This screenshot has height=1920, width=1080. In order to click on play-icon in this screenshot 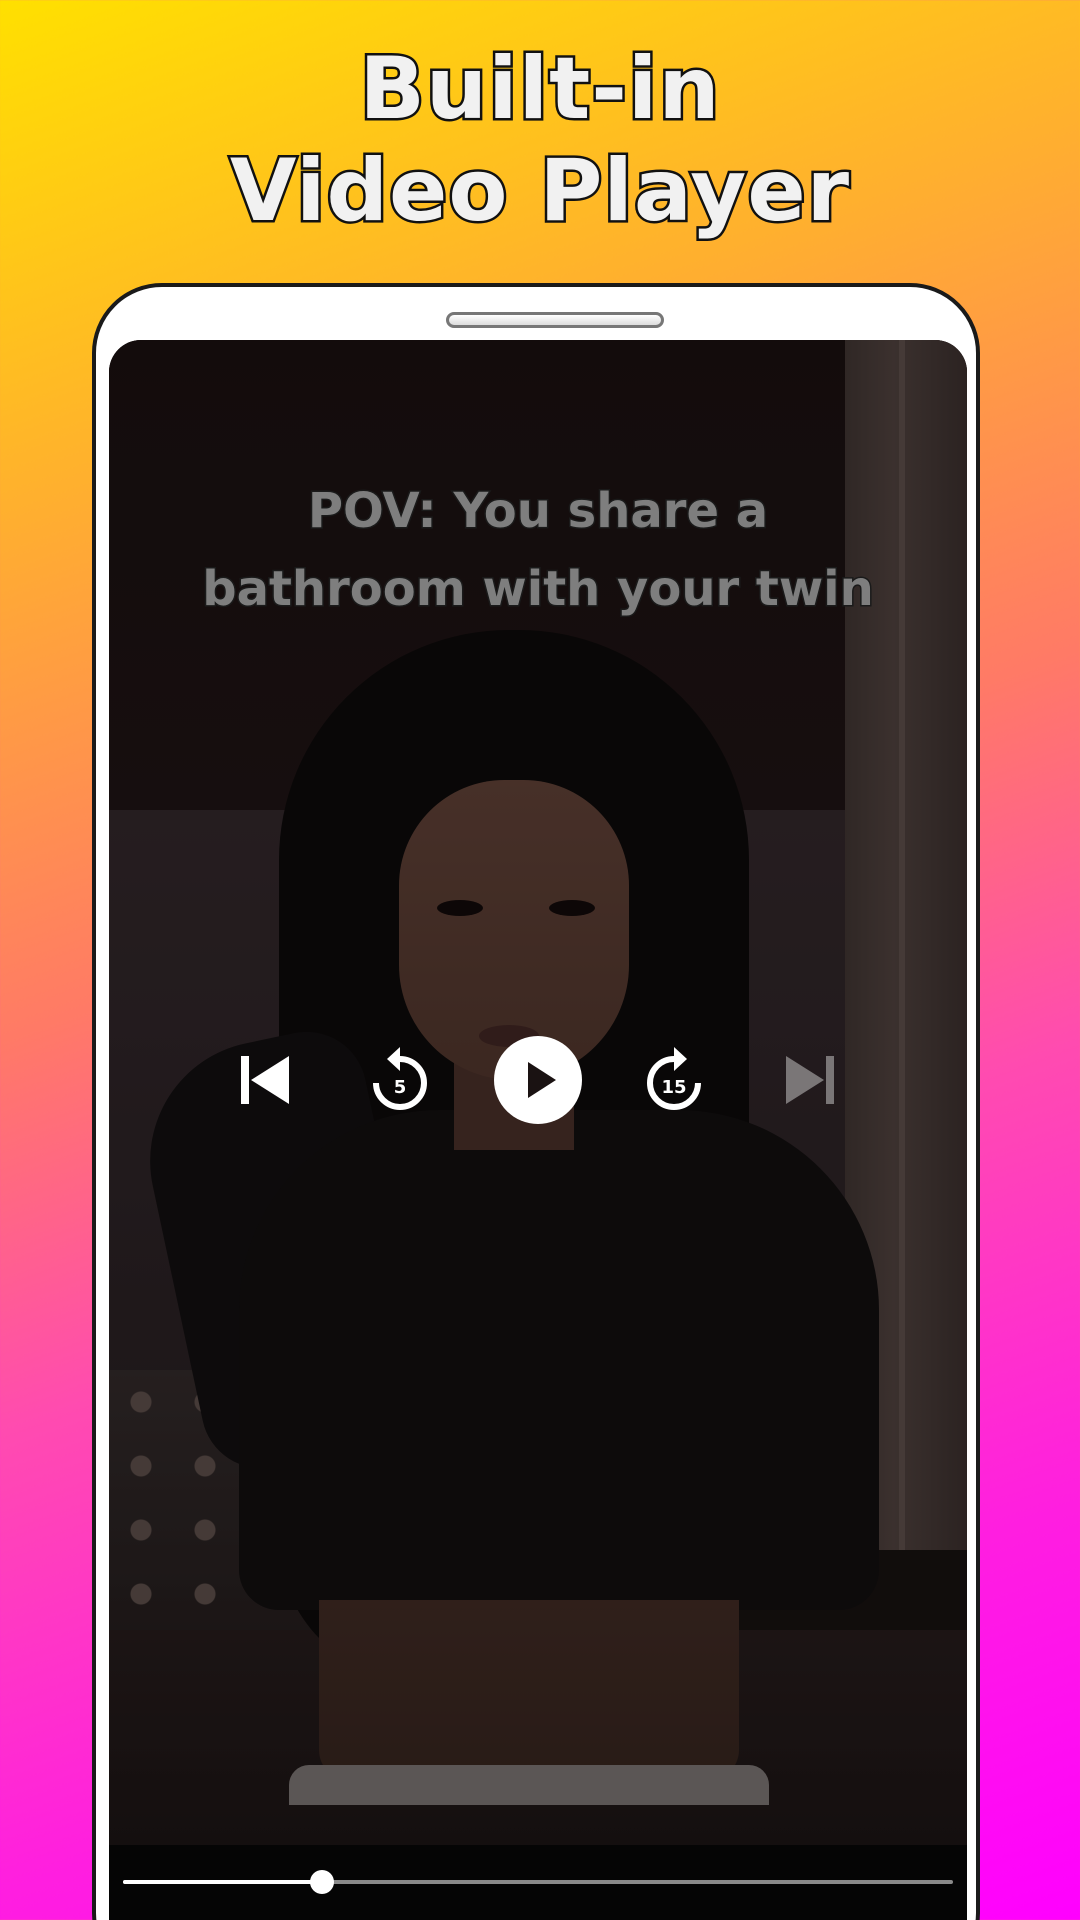, I will do `click(538, 1080)`.